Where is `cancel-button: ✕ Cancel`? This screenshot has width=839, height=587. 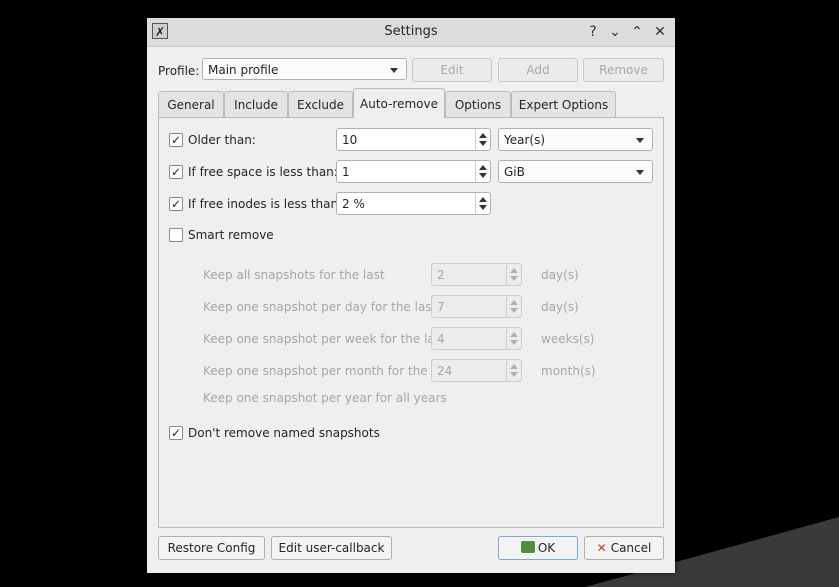 cancel-button: ✕ Cancel is located at coordinates (624, 548).